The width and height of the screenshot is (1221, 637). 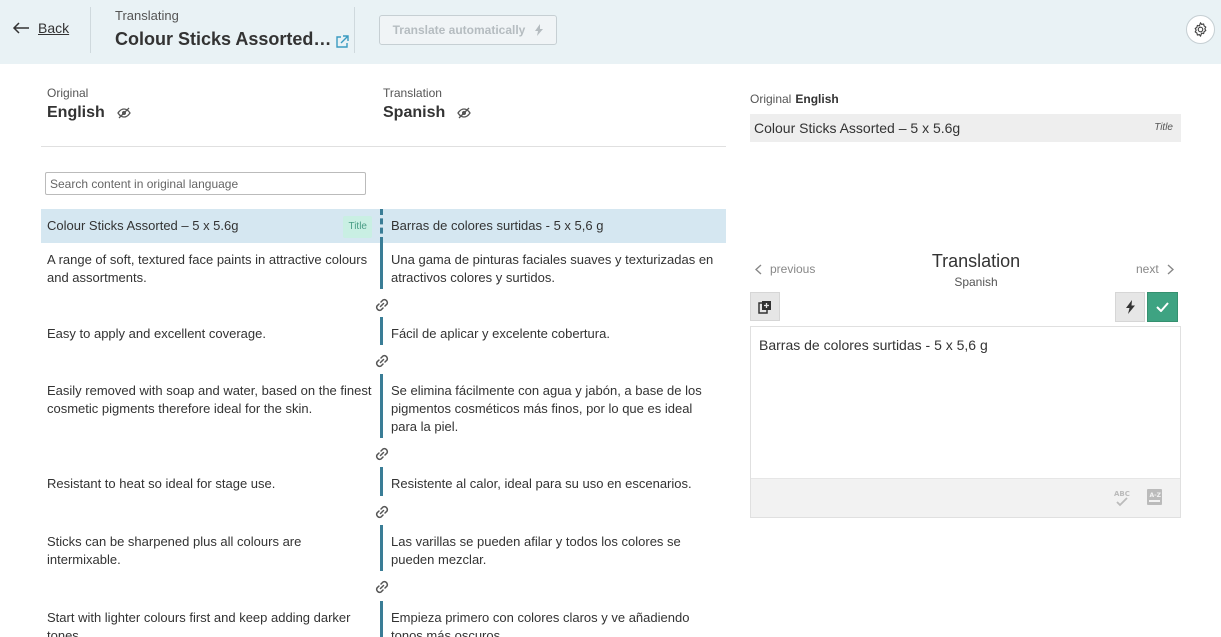 What do you see at coordinates (965, 128) in the screenshot?
I see `panel-original-text: Colour Sticks Assorted – 5 x 5.6g Title` at bounding box center [965, 128].